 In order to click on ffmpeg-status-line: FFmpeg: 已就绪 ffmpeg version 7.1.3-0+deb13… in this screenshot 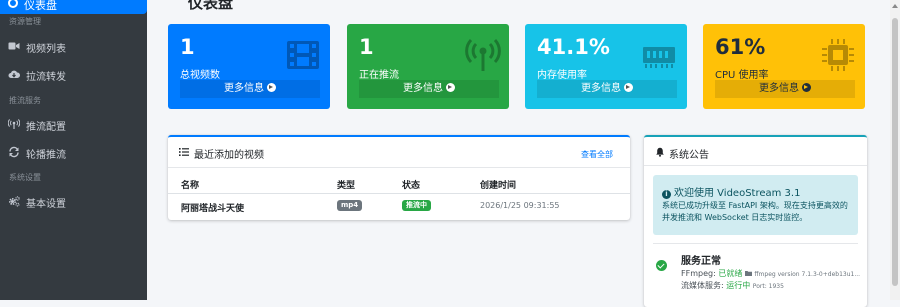, I will do `click(770, 273)`.